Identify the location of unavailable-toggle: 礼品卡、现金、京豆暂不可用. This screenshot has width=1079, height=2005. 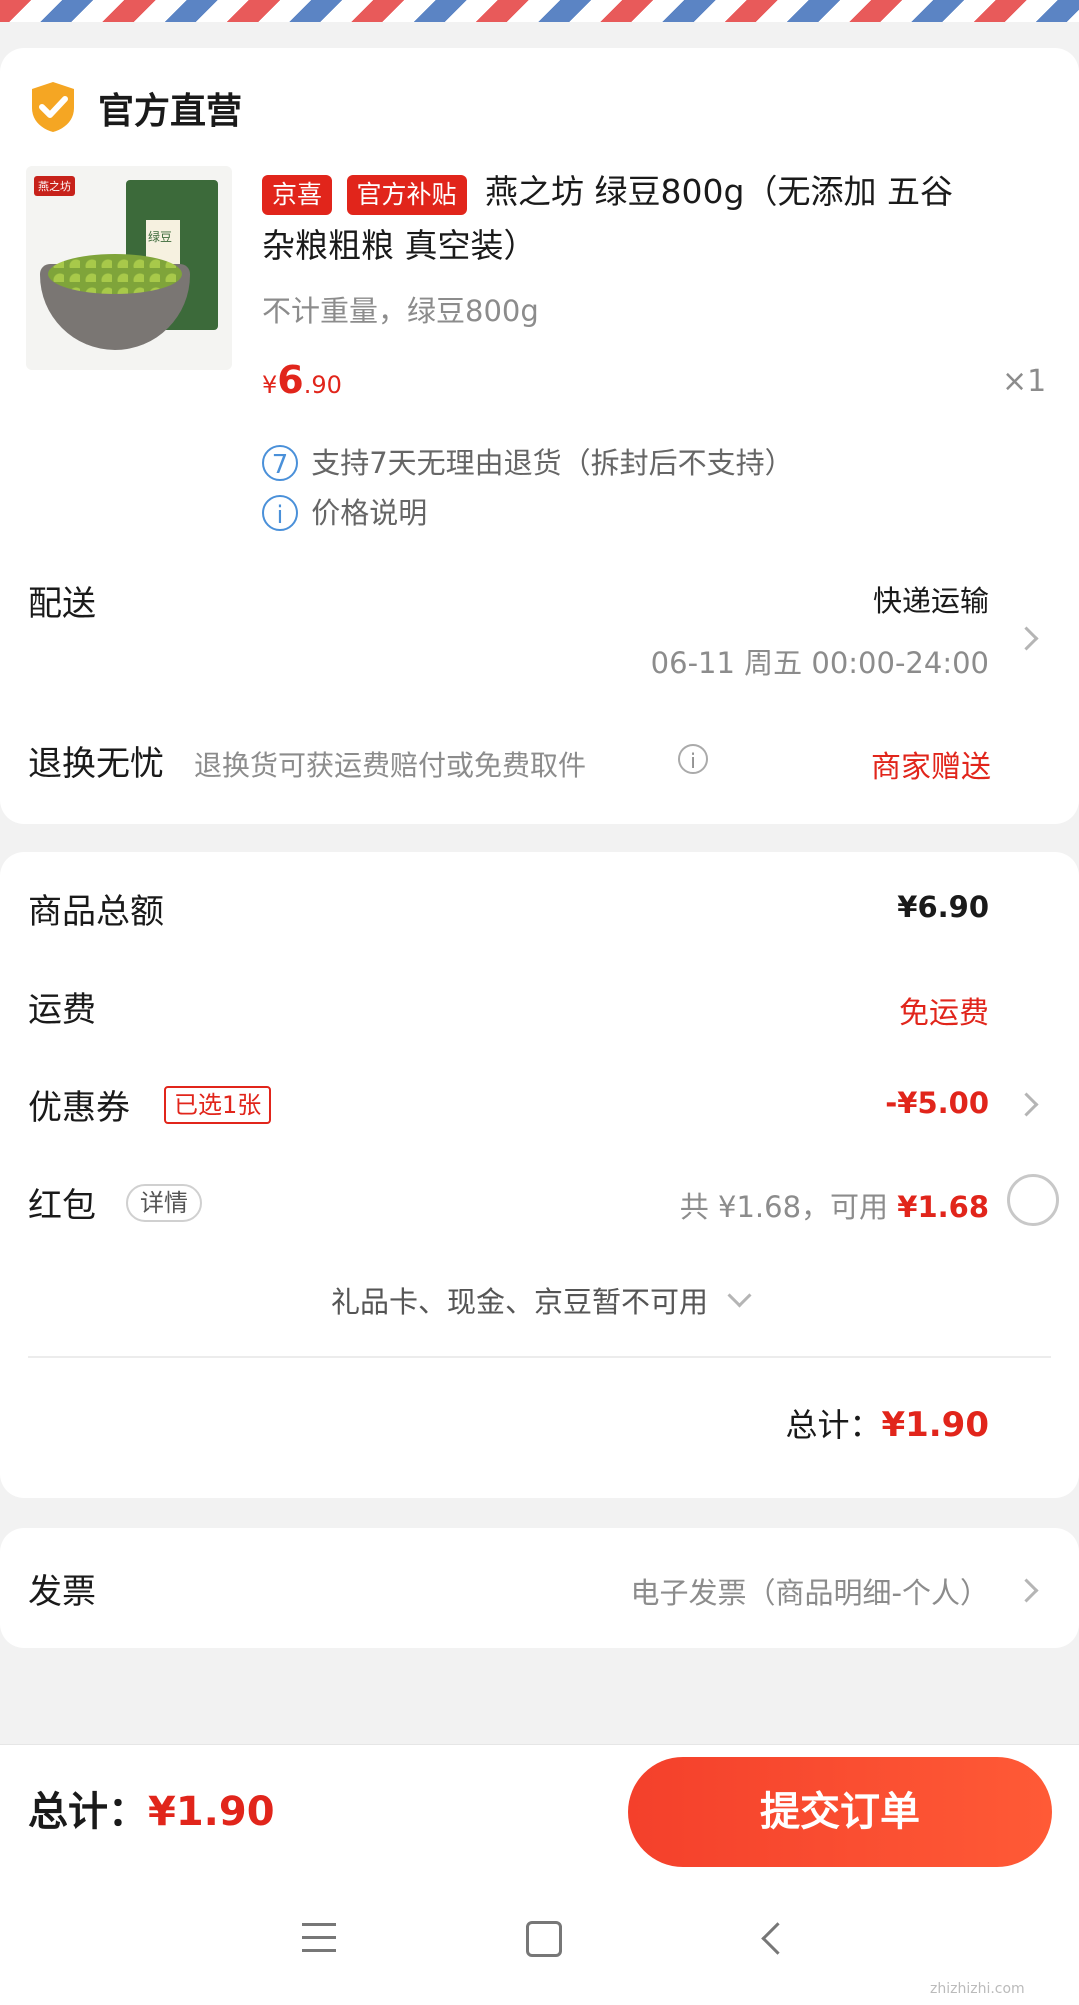
(539, 1302).